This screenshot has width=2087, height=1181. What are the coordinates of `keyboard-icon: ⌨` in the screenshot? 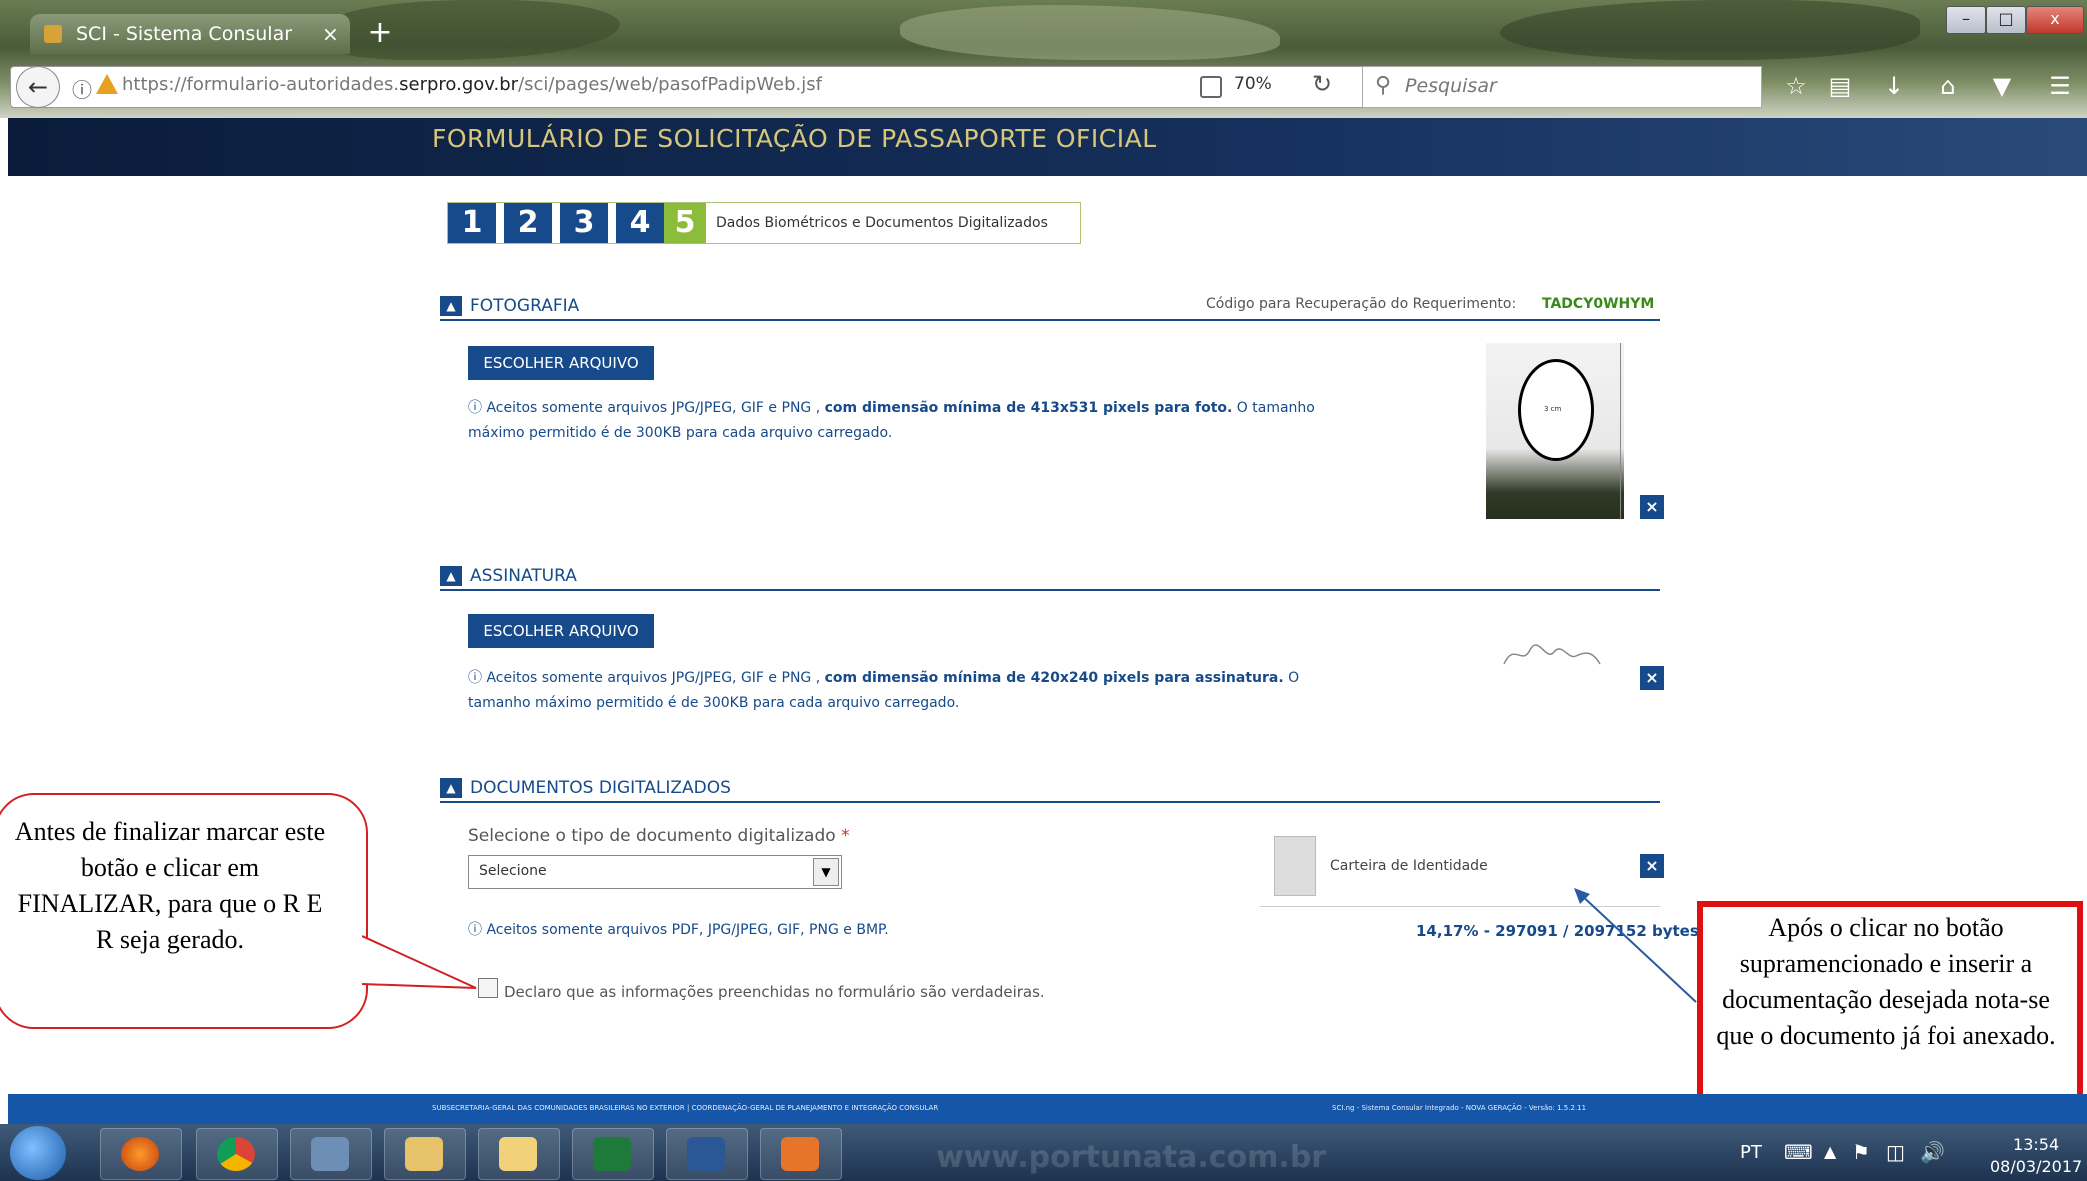 It's located at (1798, 1152).